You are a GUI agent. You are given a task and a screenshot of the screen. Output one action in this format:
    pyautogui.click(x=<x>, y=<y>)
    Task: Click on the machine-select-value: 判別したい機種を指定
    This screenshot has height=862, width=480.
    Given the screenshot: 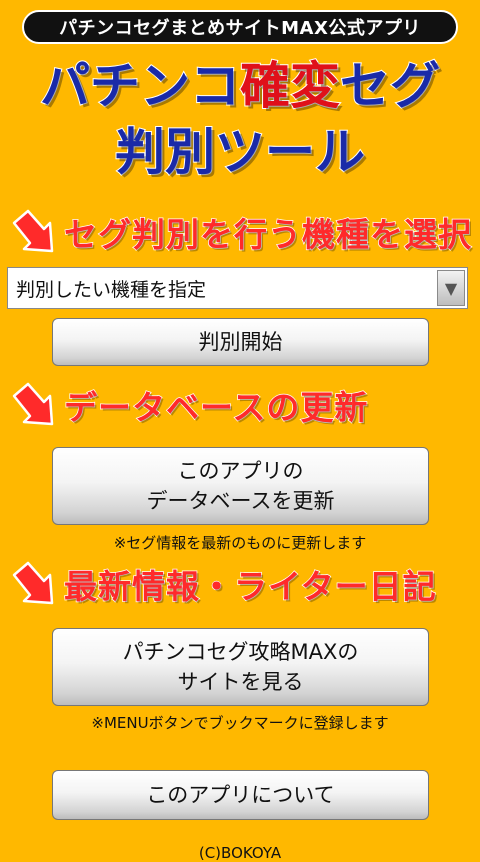 What is the action you would take?
    pyautogui.click(x=111, y=289)
    